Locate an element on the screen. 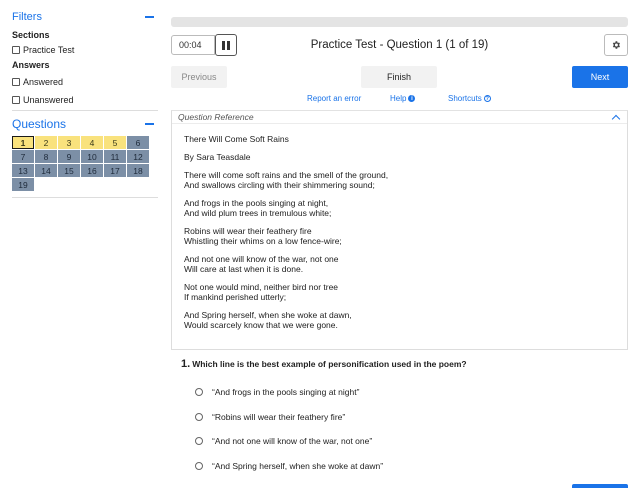  question-cell: 10 is located at coordinates (92, 156).